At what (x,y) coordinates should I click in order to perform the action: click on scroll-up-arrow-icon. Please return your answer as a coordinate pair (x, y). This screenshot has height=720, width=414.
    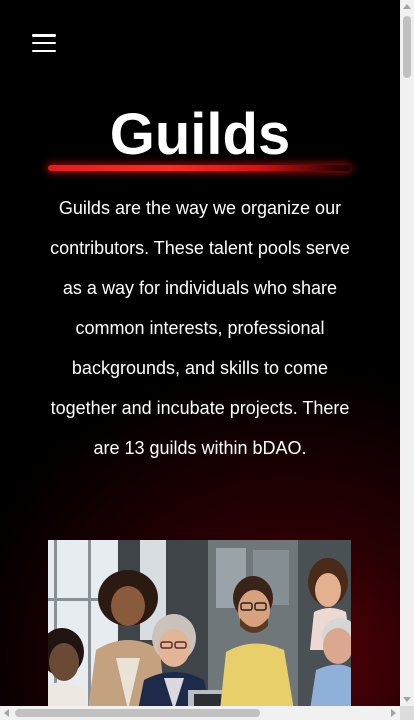
    Looking at the image, I should click on (407, 6).